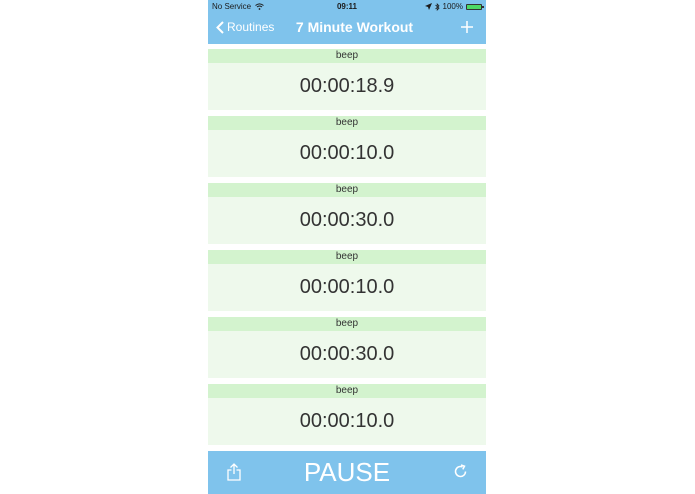 The width and height of the screenshot is (695, 494). I want to click on refresh-button, so click(460, 474).